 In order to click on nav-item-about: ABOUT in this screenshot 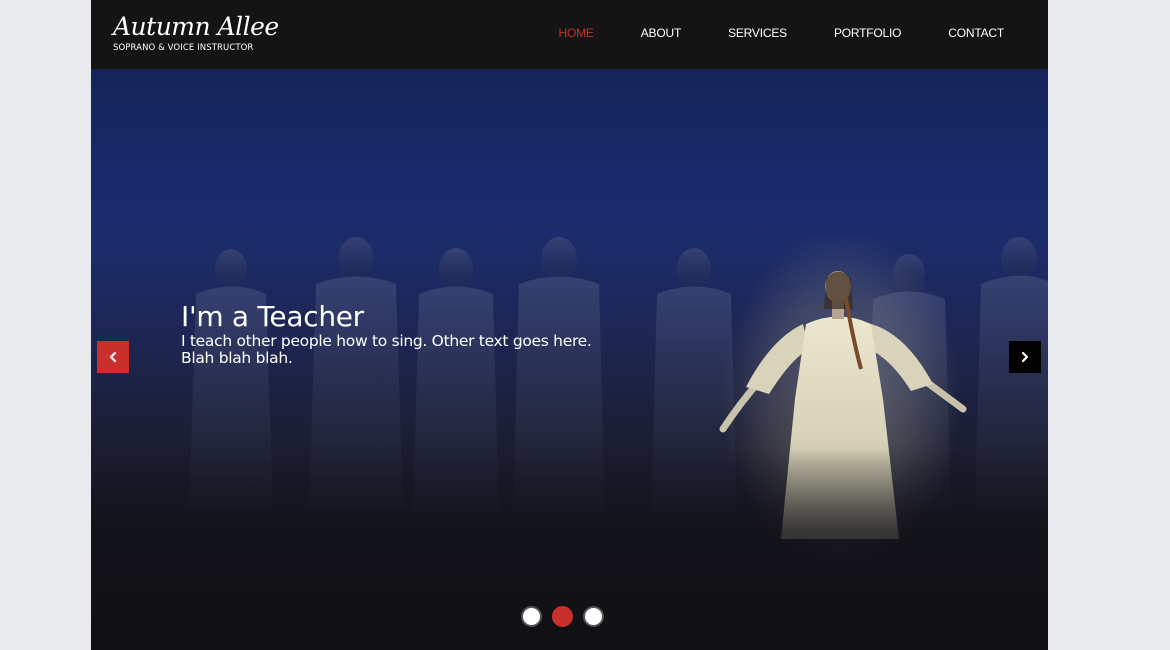, I will do `click(661, 33)`.